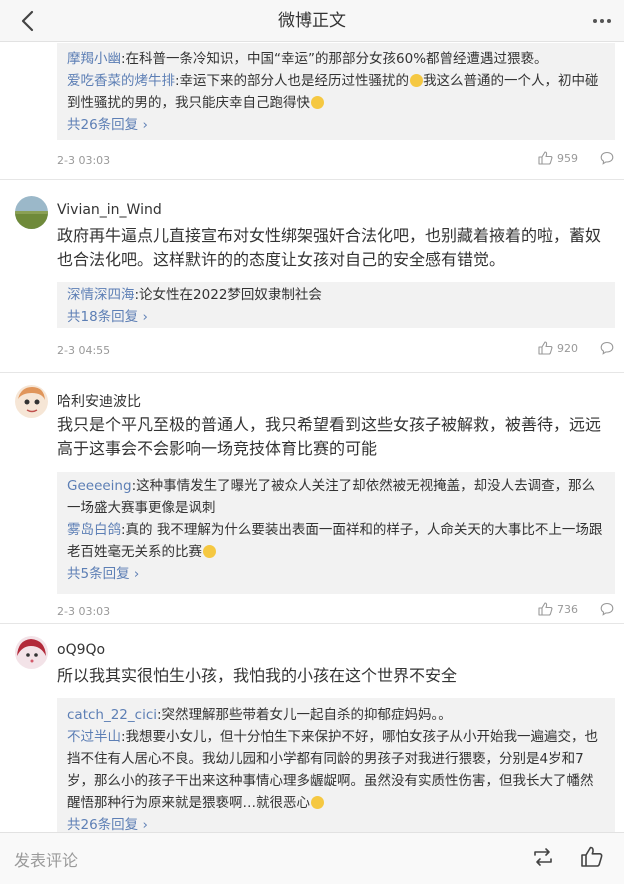 This screenshot has height=884, width=624. I want to click on username: 哈利安迪波比, so click(99, 401).